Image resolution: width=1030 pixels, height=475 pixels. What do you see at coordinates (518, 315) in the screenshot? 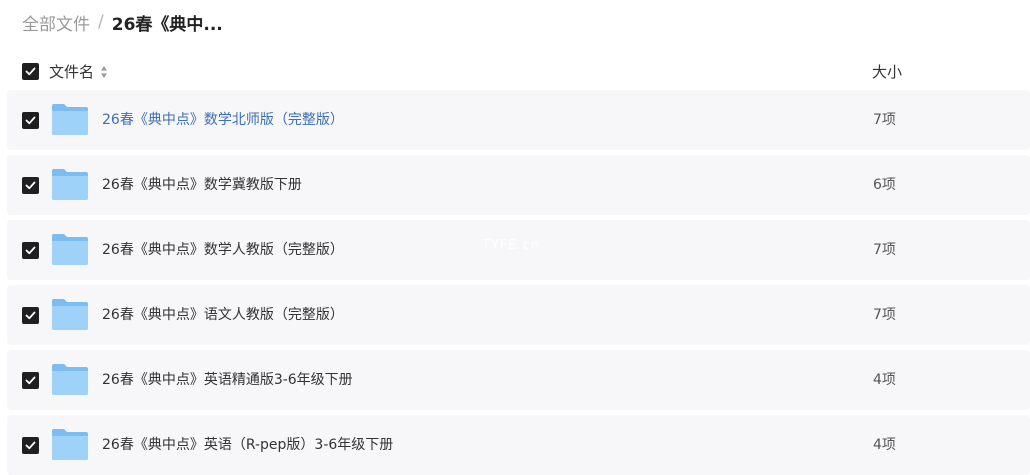
I see `file-row: 26春《典中点》语文人教版（完整版） 7项` at bounding box center [518, 315].